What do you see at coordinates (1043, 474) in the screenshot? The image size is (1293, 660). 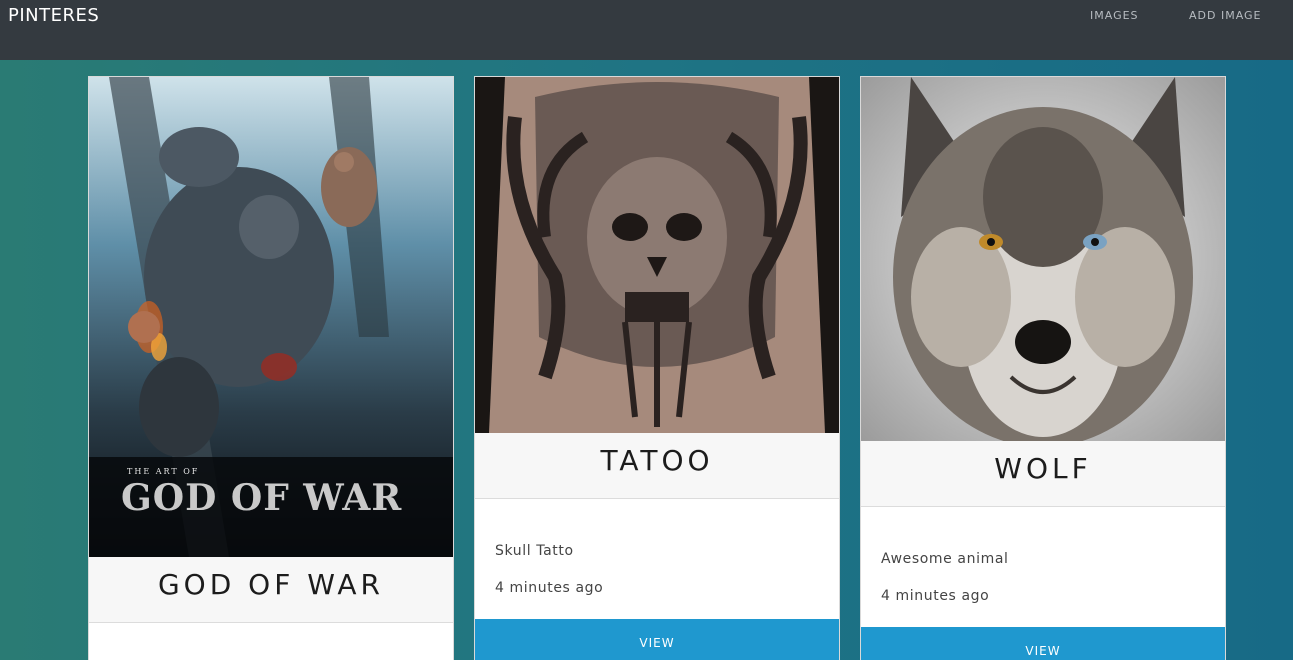 I see `card-title: WOLF` at bounding box center [1043, 474].